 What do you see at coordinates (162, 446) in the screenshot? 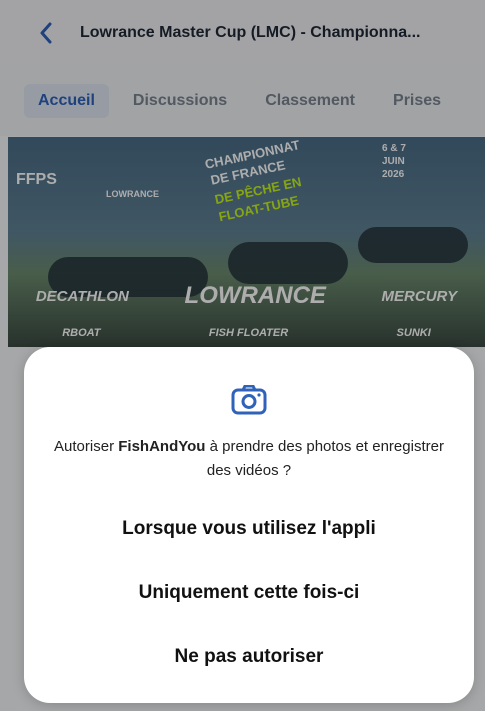
I see `app-name: FishAndYou` at bounding box center [162, 446].